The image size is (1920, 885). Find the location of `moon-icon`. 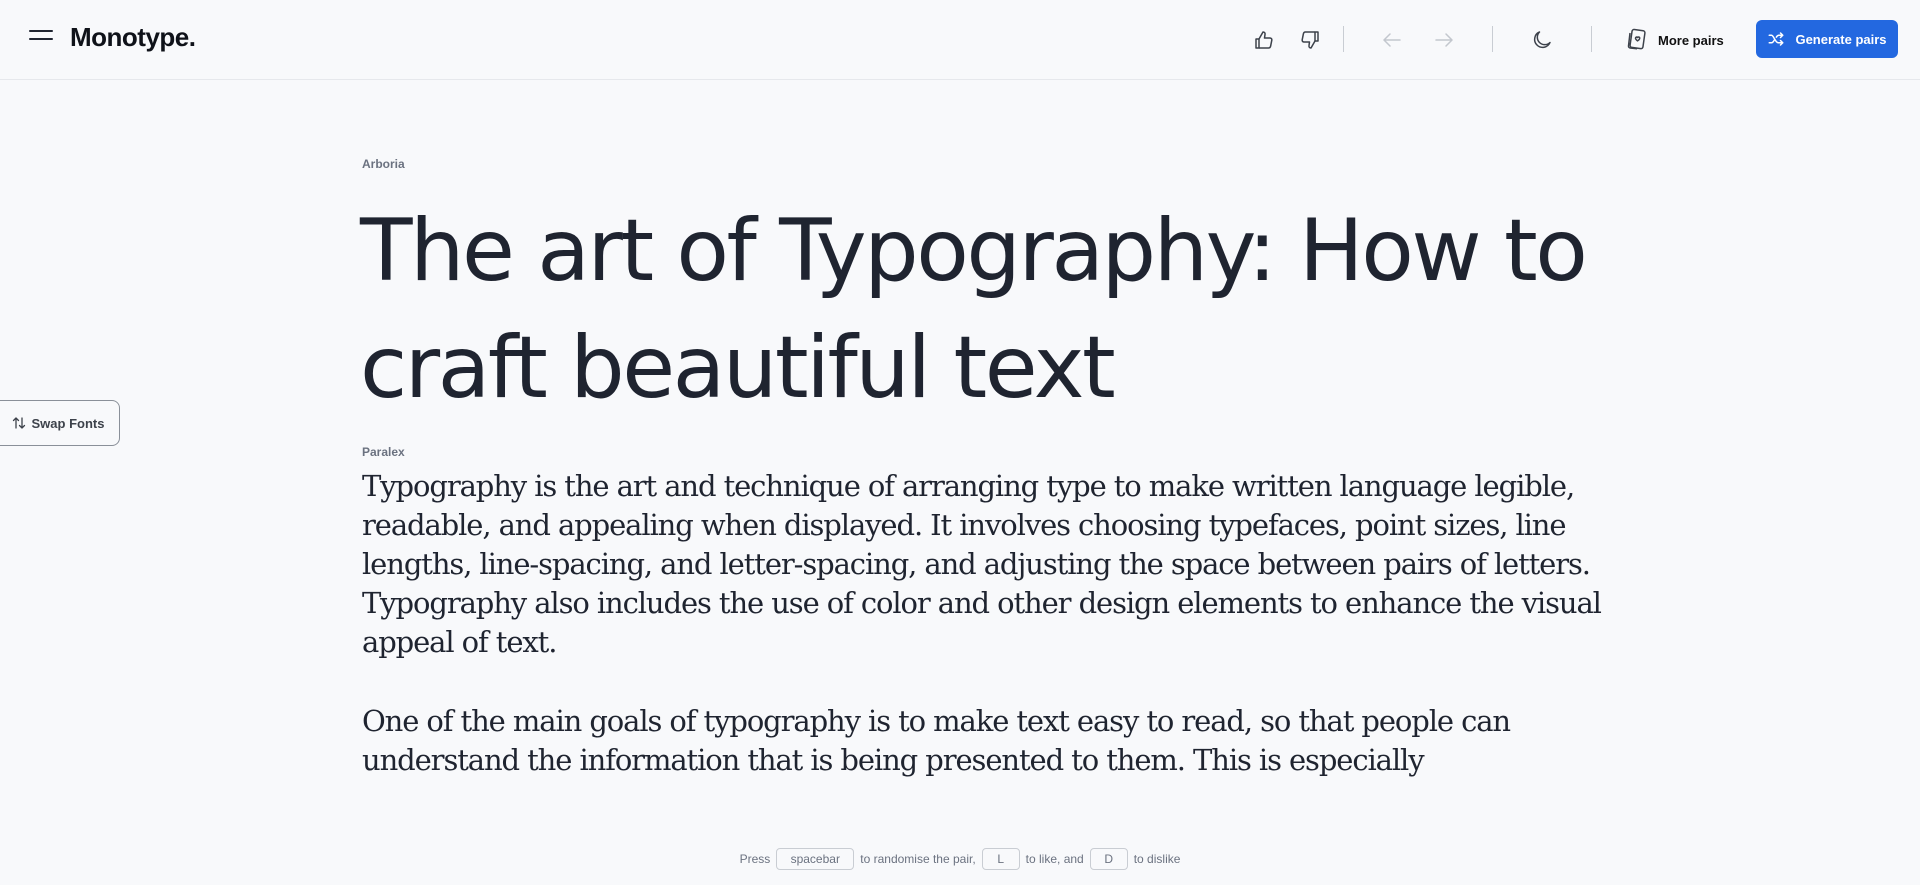

moon-icon is located at coordinates (1542, 40).